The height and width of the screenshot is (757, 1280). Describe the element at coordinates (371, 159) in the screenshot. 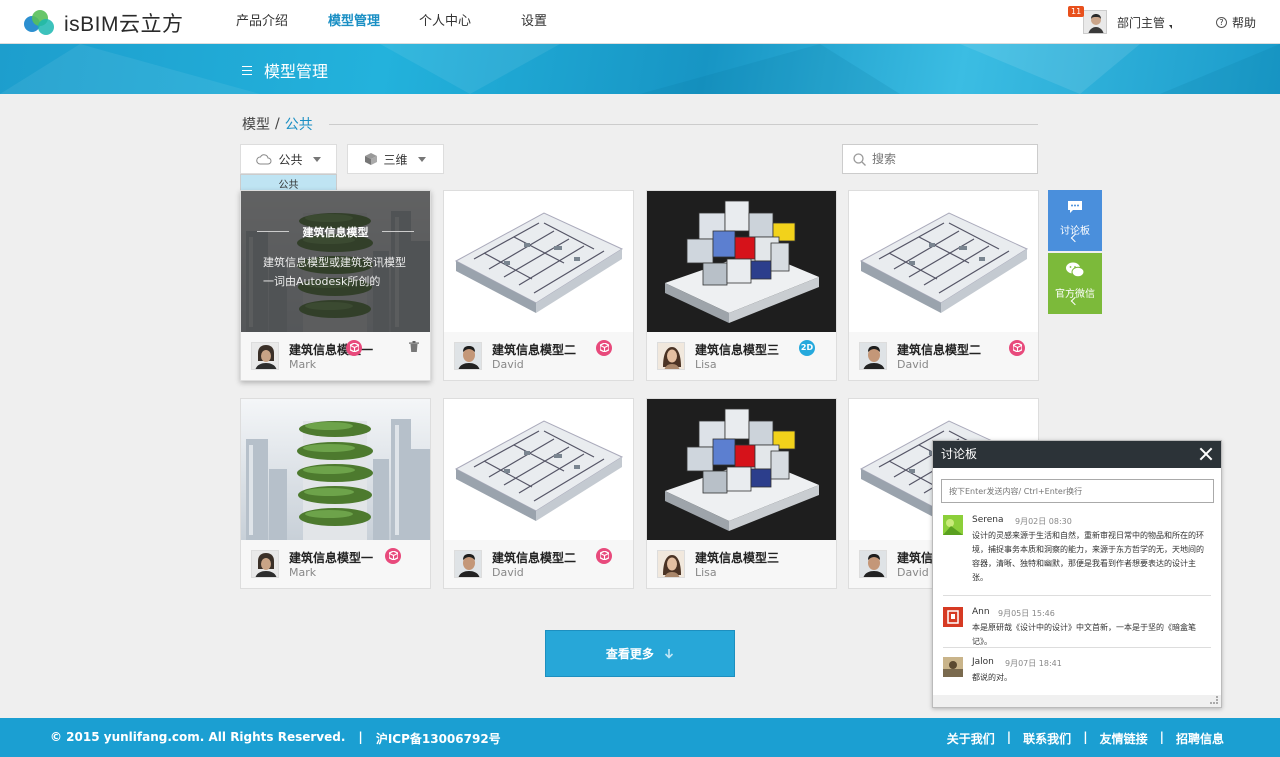

I see `cube-icon` at that location.